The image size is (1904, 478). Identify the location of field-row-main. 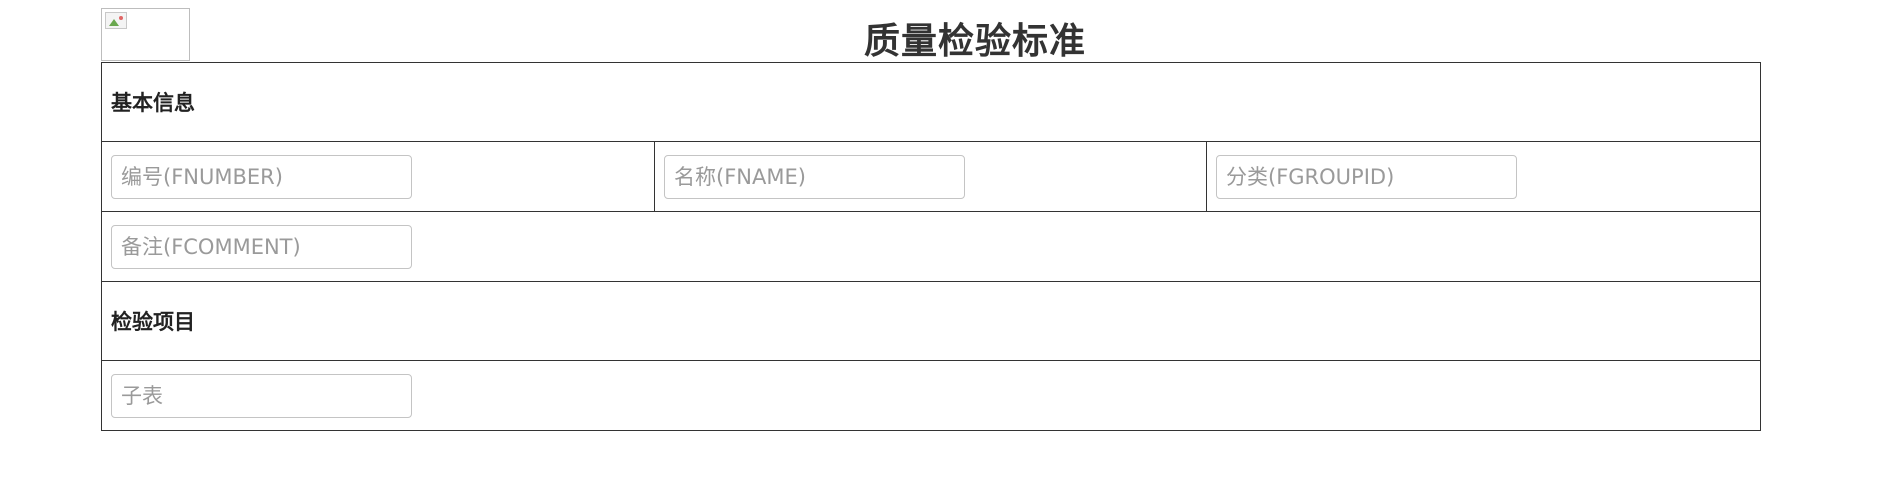
(931, 176).